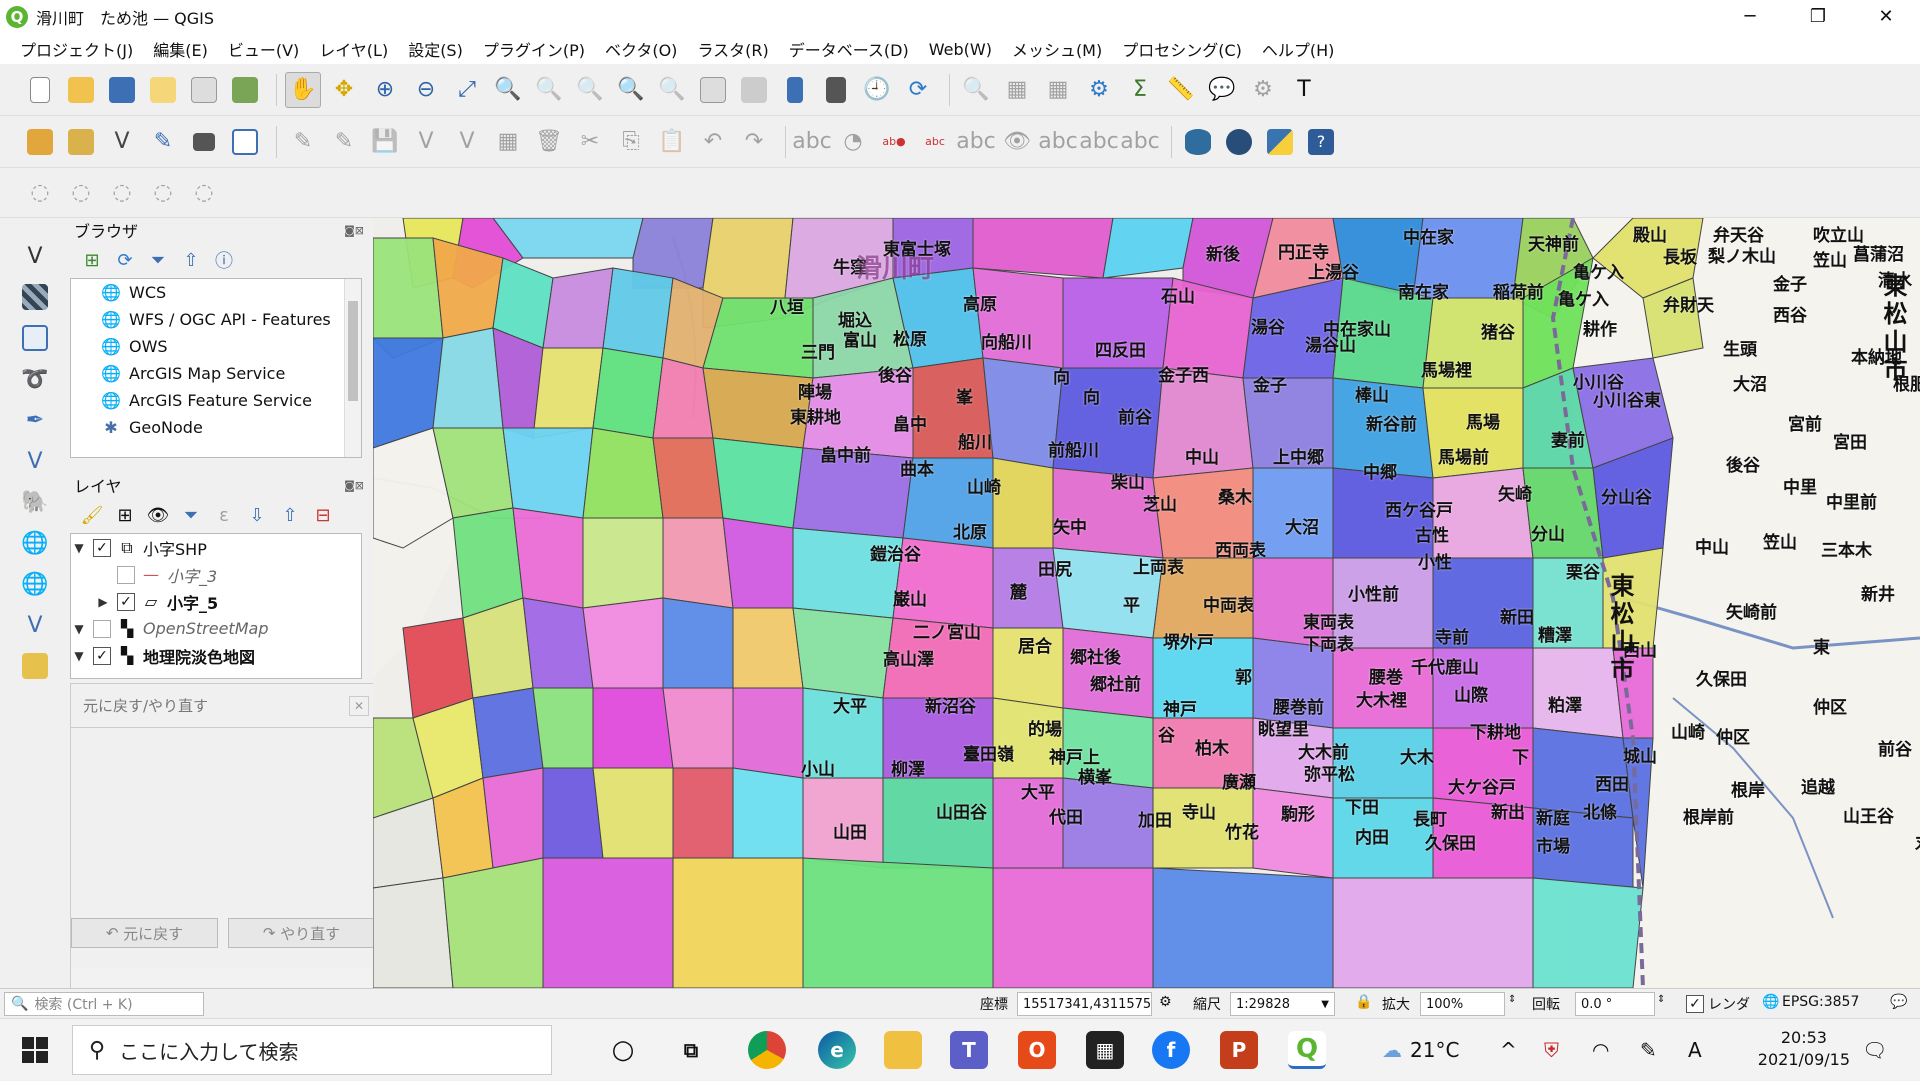 This screenshot has width=1920, height=1081. I want to click on windows-start-icon, so click(35, 1050).